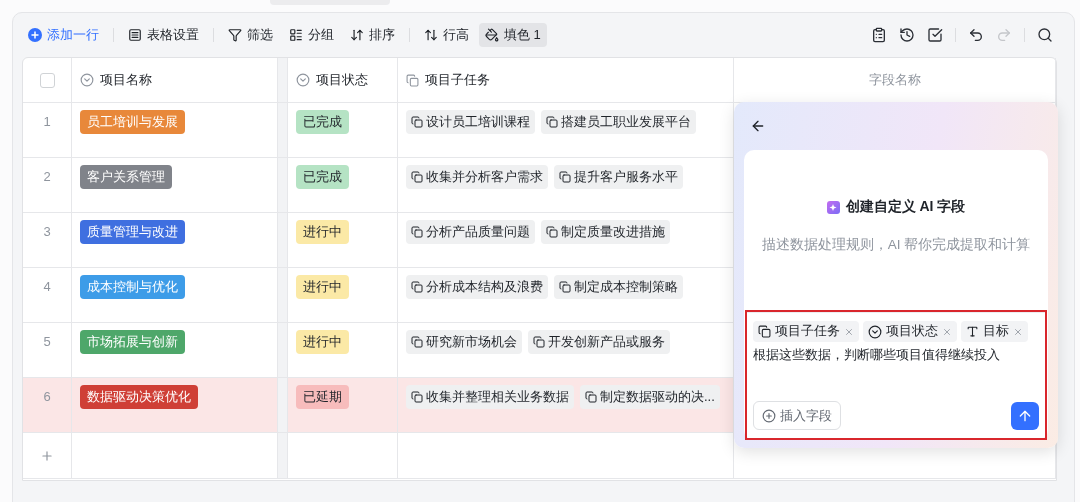 The image size is (1080, 502). I want to click on subtask-chip: 设计员工培训课程, so click(470, 122).